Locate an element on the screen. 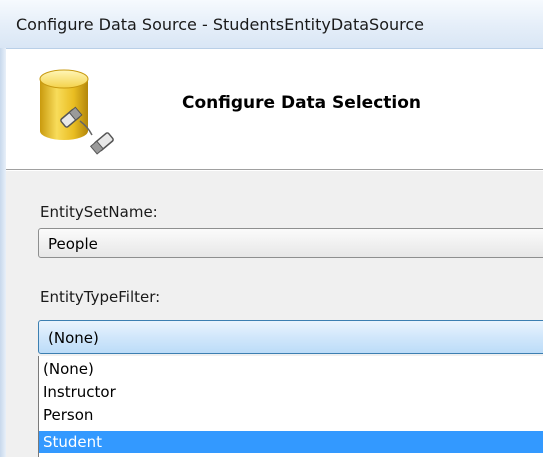 The image size is (543, 457). page-heading: Configure Data Selection is located at coordinates (302, 103).